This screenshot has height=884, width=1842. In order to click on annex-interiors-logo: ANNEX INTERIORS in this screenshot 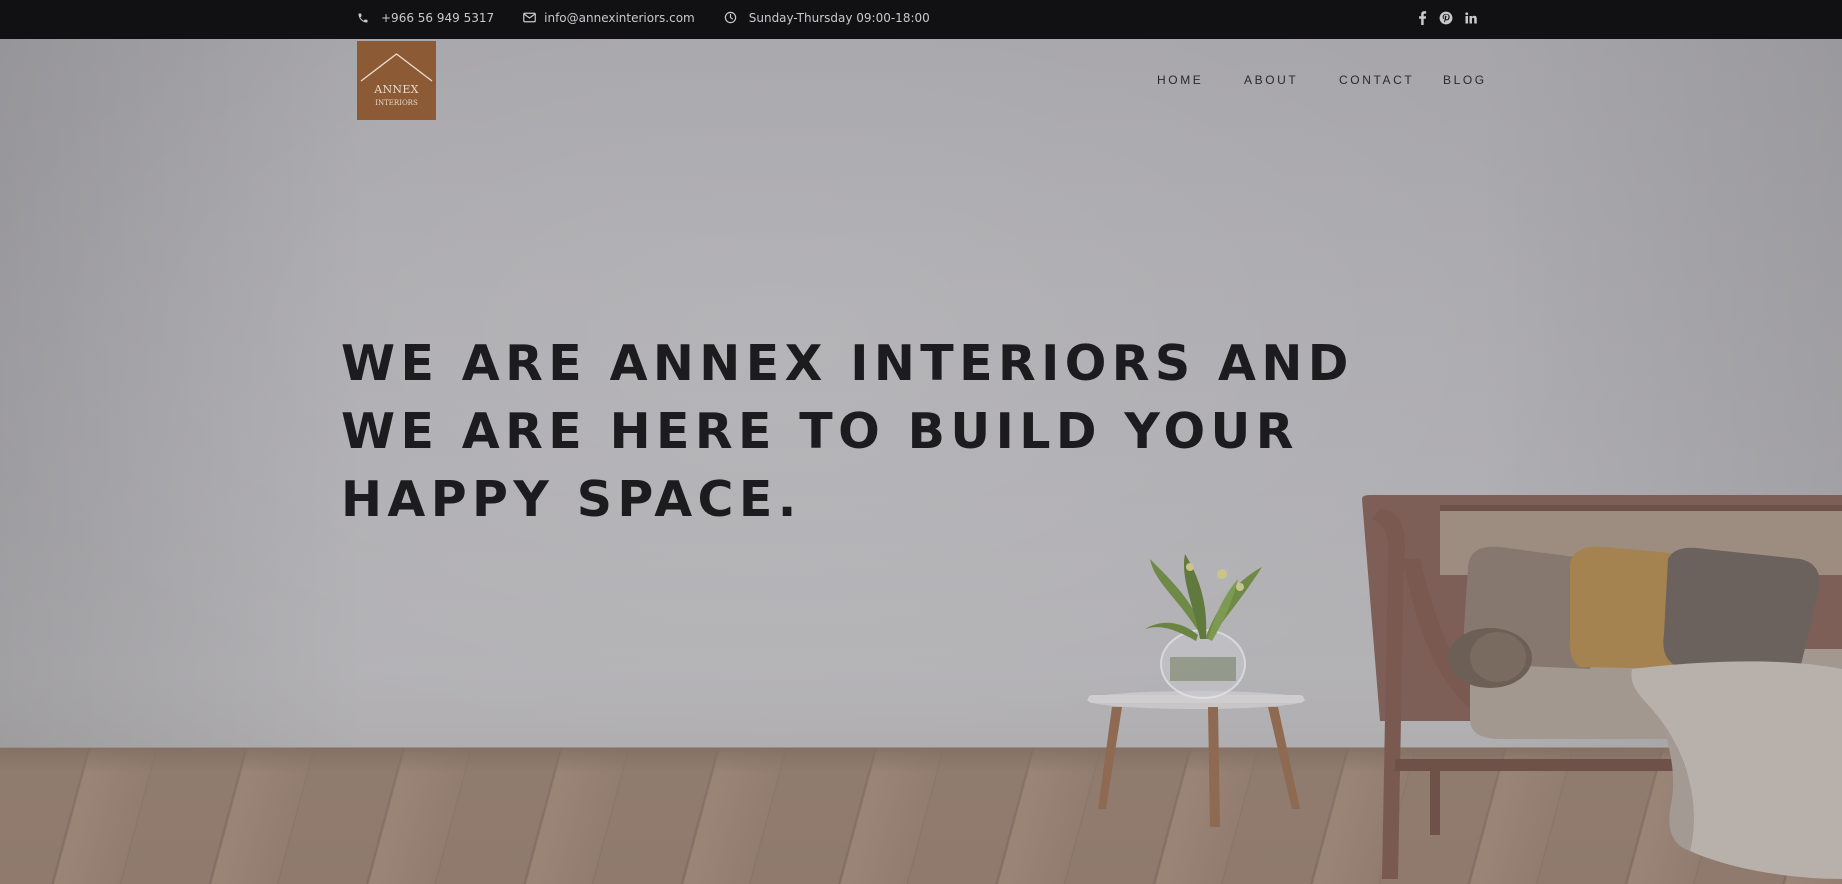, I will do `click(396, 80)`.